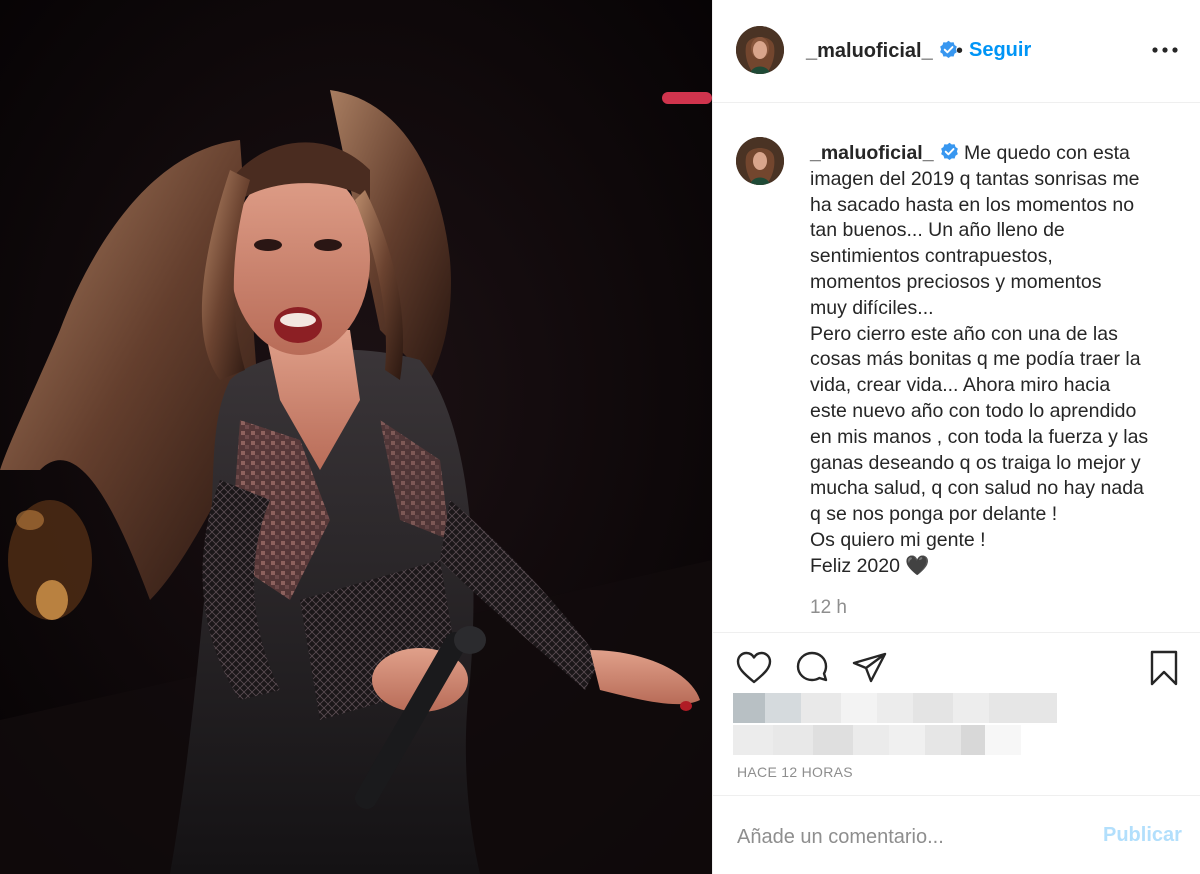  Describe the element at coordinates (898, 539) in the screenshot. I see `caption-line: Os quiero mi gente !` at that location.